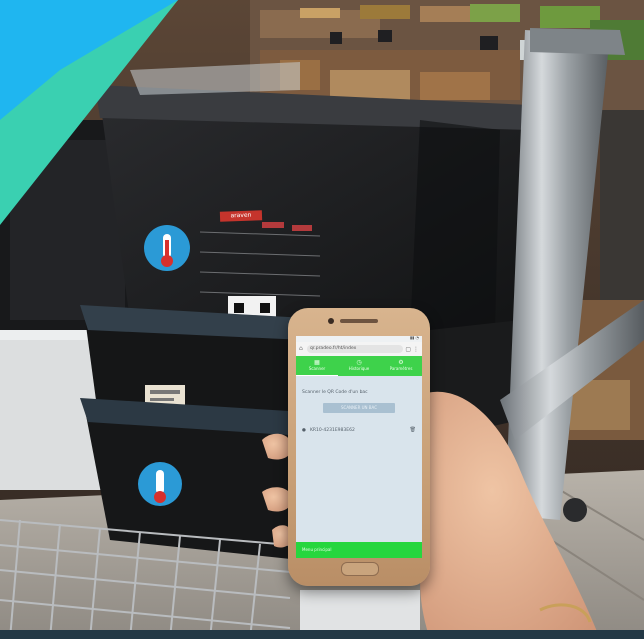 The width and height of the screenshot is (644, 639). What do you see at coordinates (331, 321) in the screenshot?
I see `camera-icon` at bounding box center [331, 321].